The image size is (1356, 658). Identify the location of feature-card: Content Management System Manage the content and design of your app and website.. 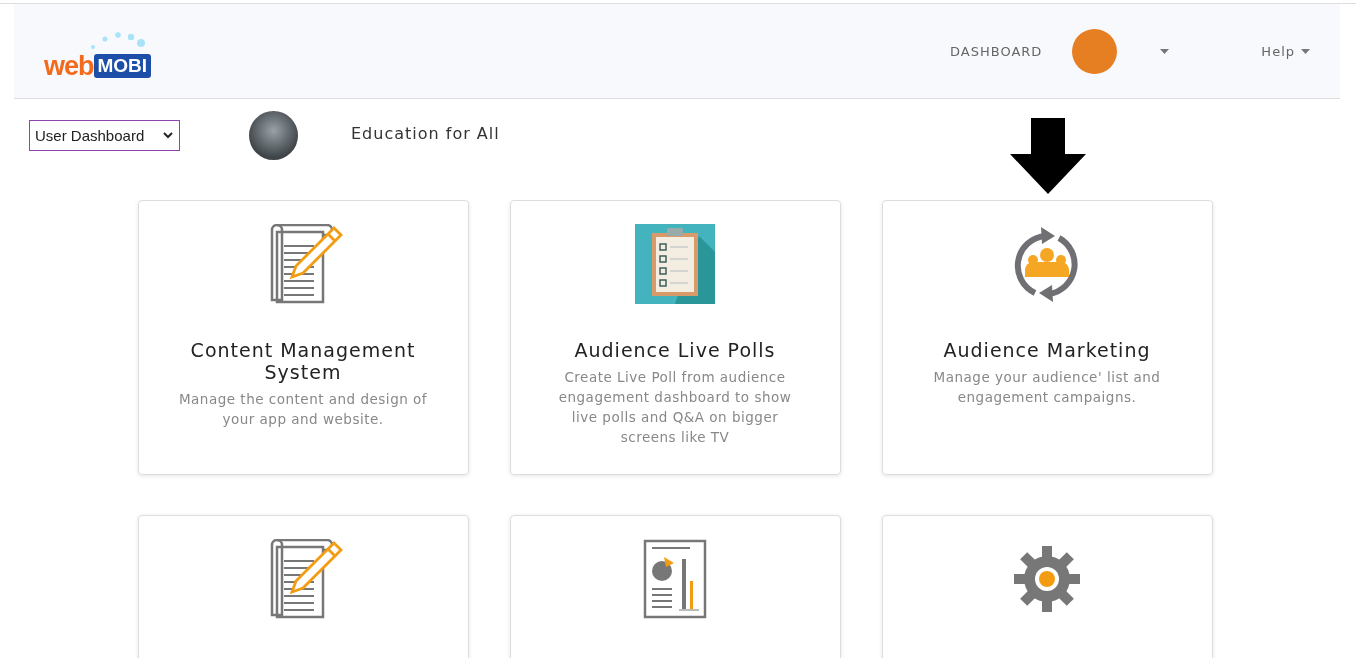
(303, 337).